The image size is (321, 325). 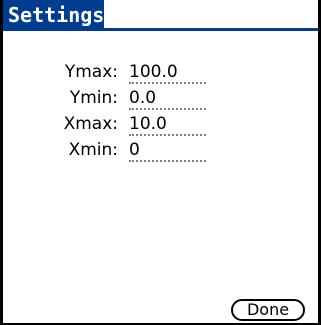 I want to click on xmin-label: Xmin:, so click(x=93, y=150).